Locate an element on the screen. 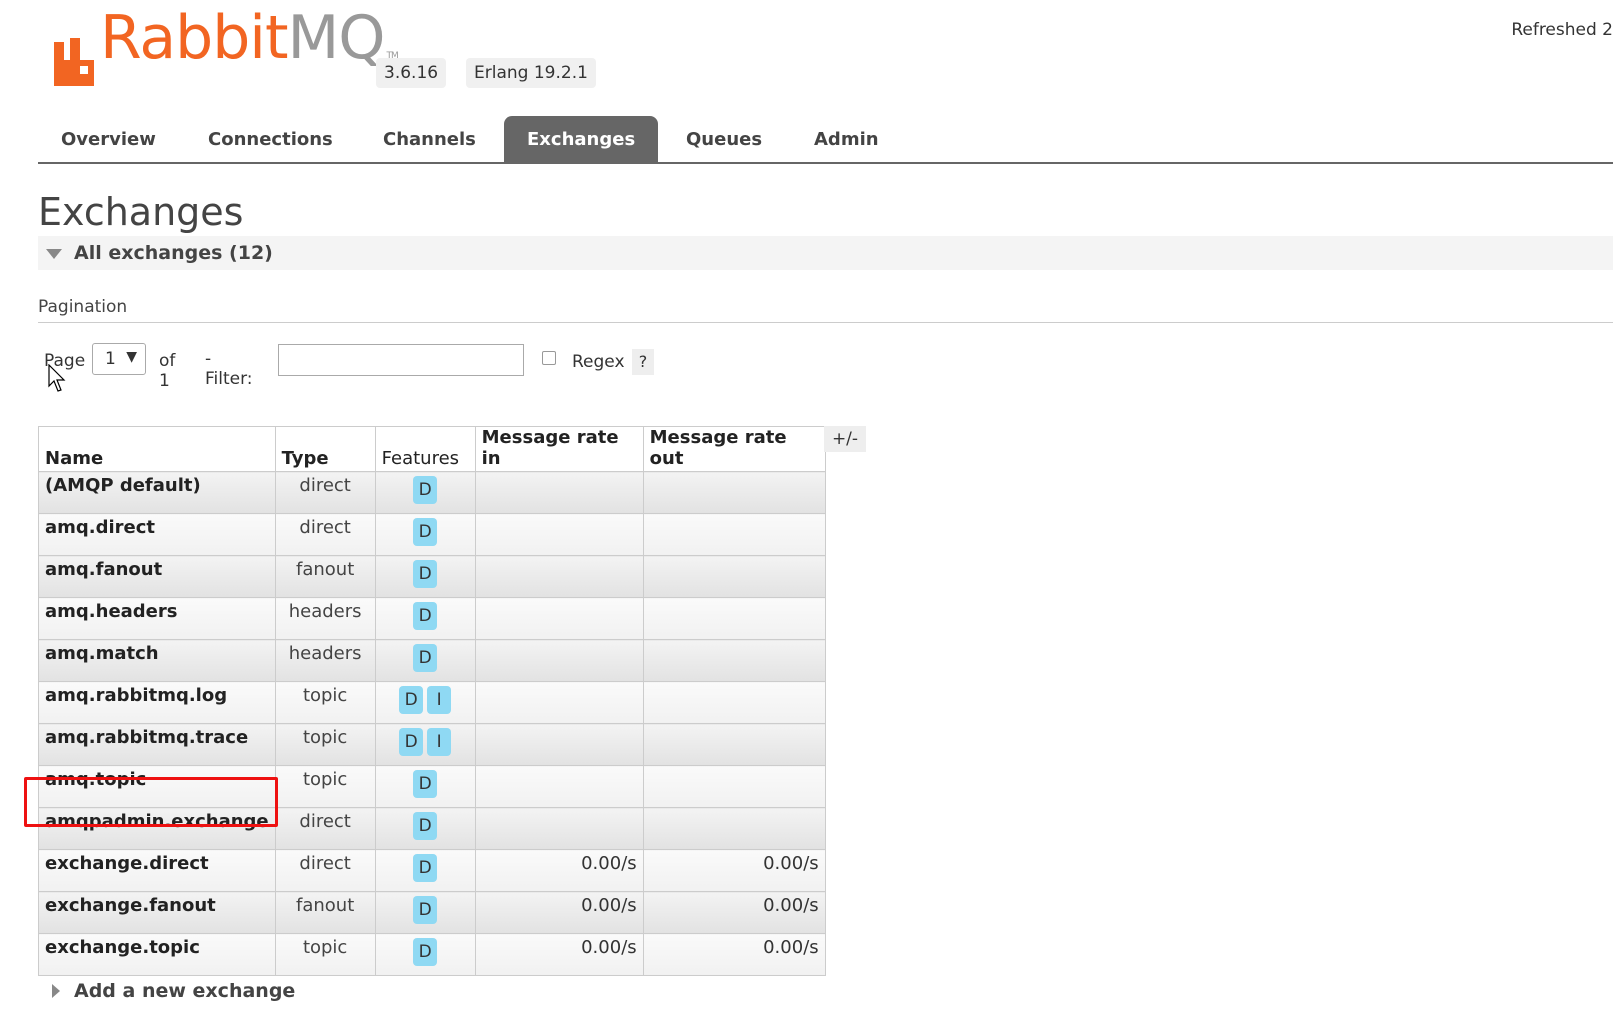  page-select: 1 ▼ is located at coordinates (119, 359).